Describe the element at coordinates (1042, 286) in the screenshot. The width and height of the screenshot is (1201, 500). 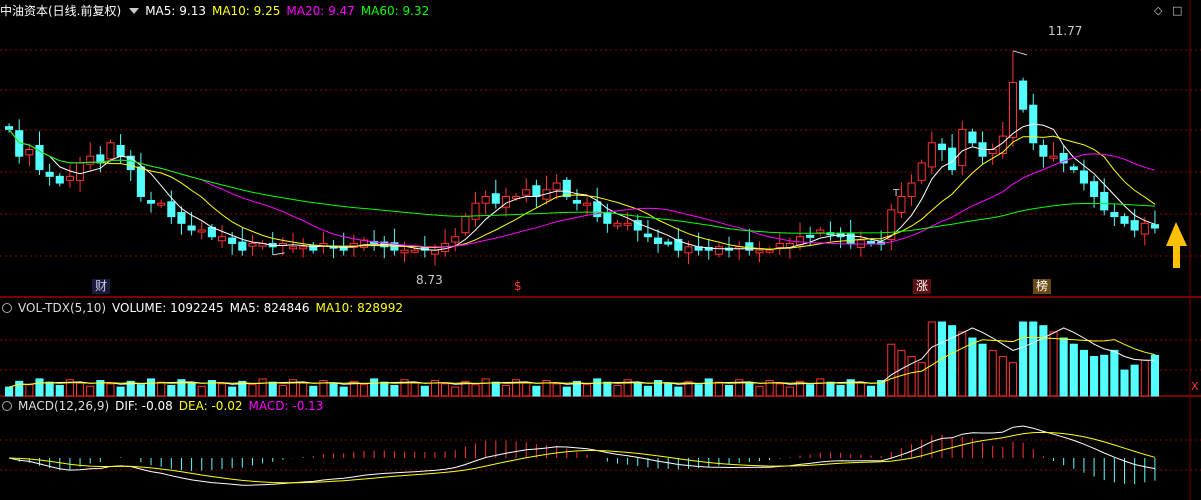
I see `marker-bang: 榜` at that location.